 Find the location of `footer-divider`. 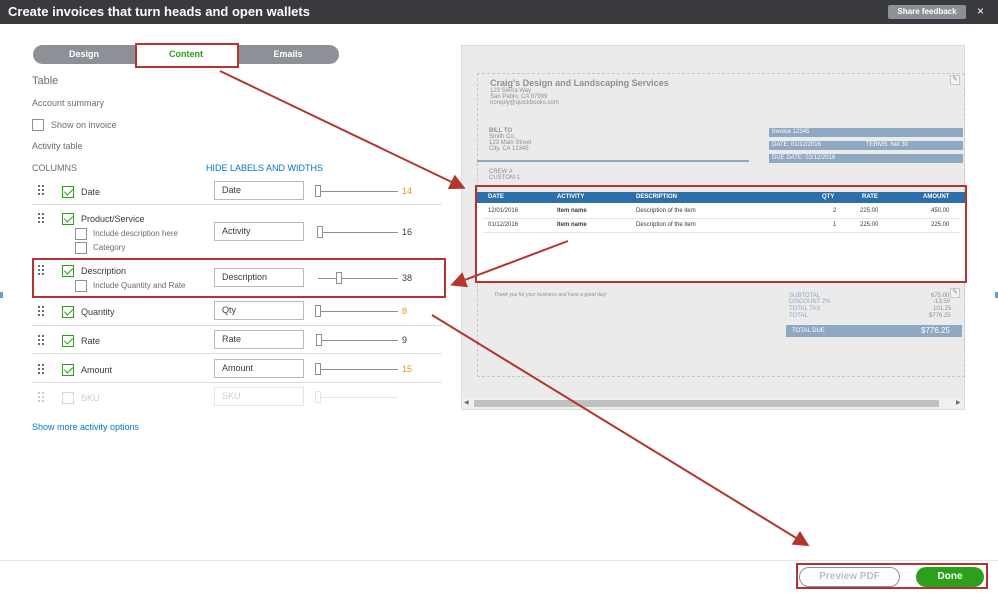

footer-divider is located at coordinates (499, 560).